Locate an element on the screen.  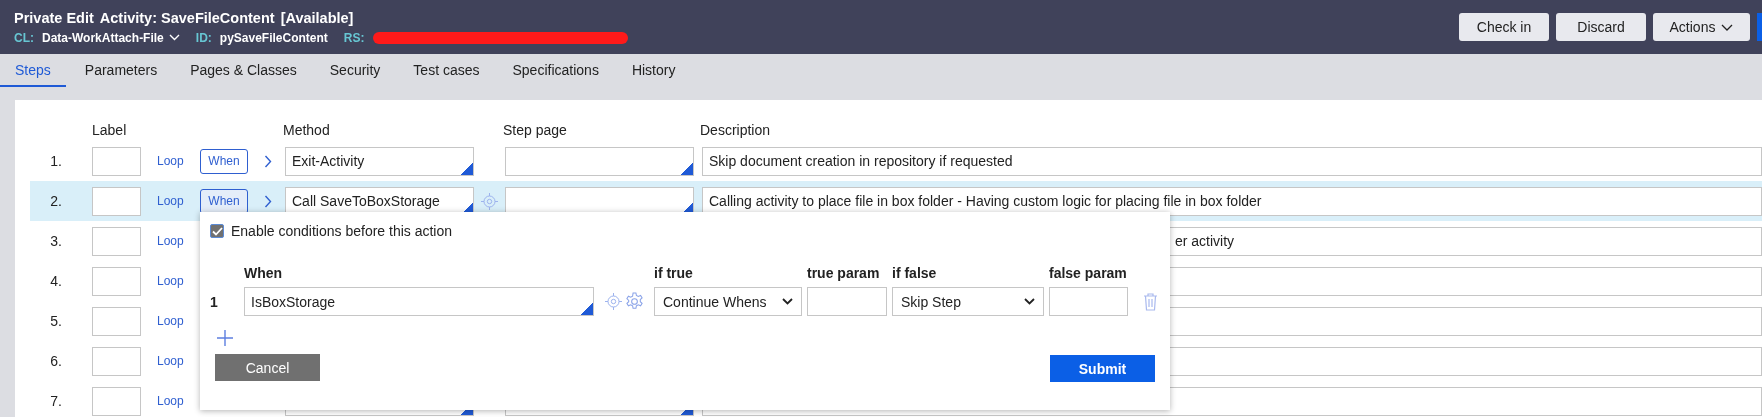
when-field: IsBoxStorage is located at coordinates (419, 301).